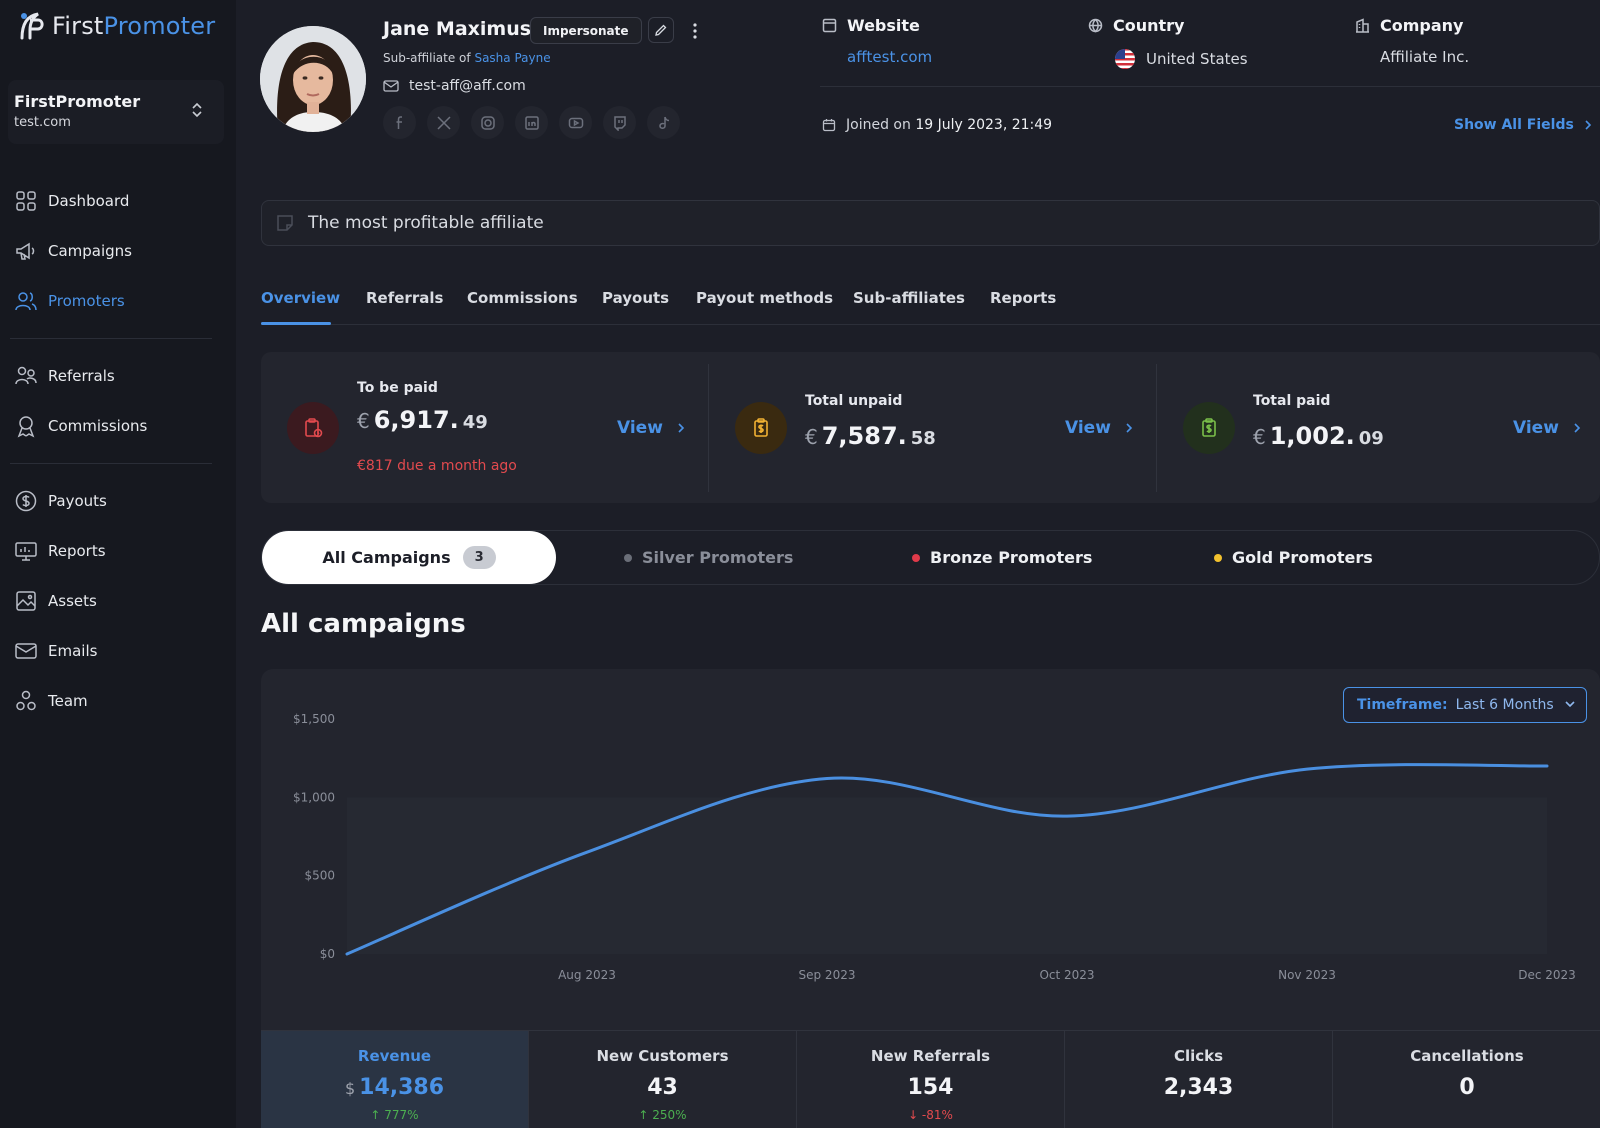 The height and width of the screenshot is (1128, 1600). I want to click on sidebar-item-assets: Assets, so click(114, 601).